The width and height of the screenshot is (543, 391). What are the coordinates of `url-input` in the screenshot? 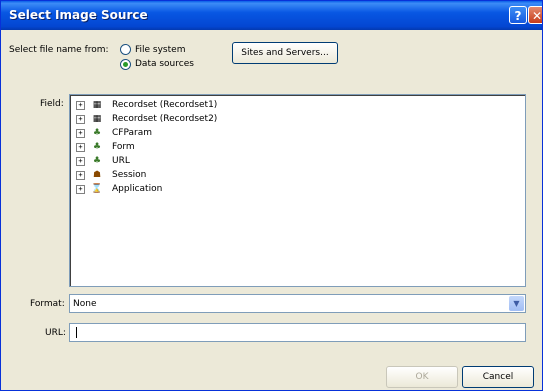 It's located at (297, 332).